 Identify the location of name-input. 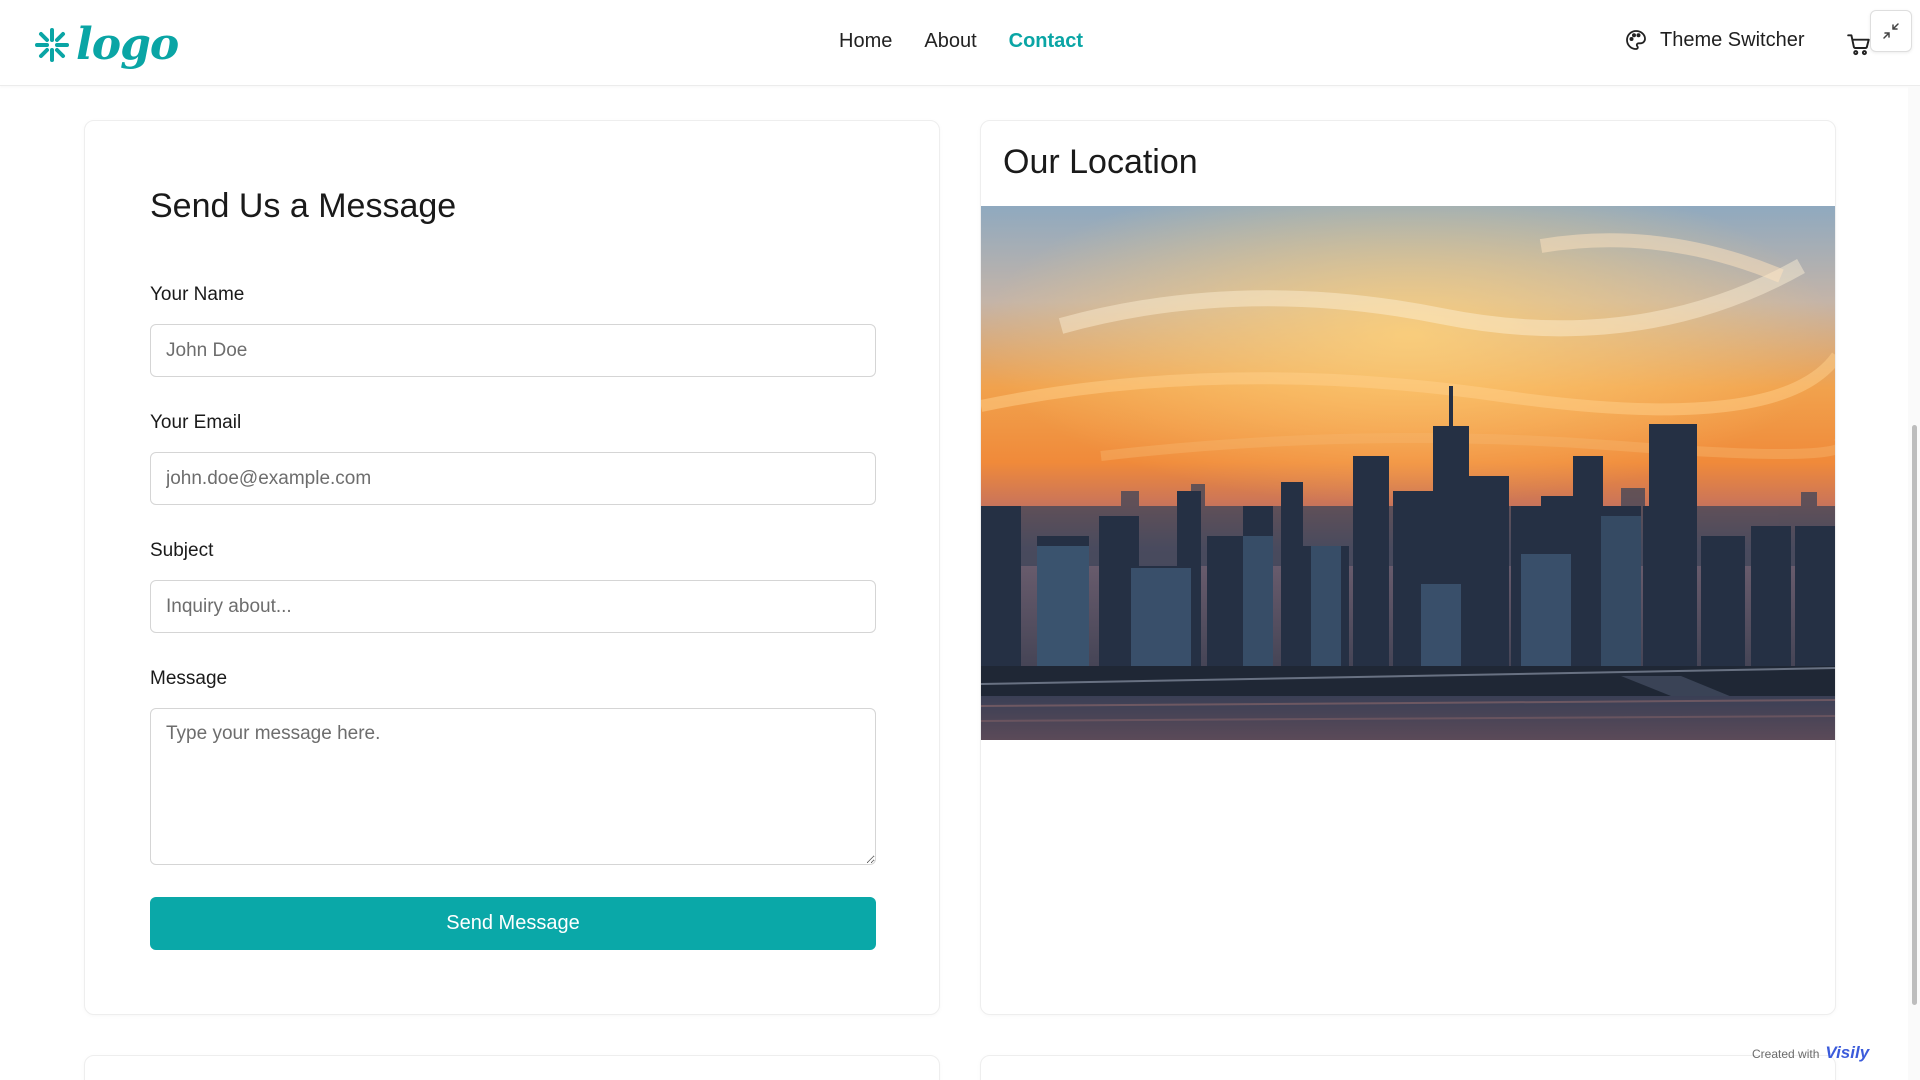
(513, 350).